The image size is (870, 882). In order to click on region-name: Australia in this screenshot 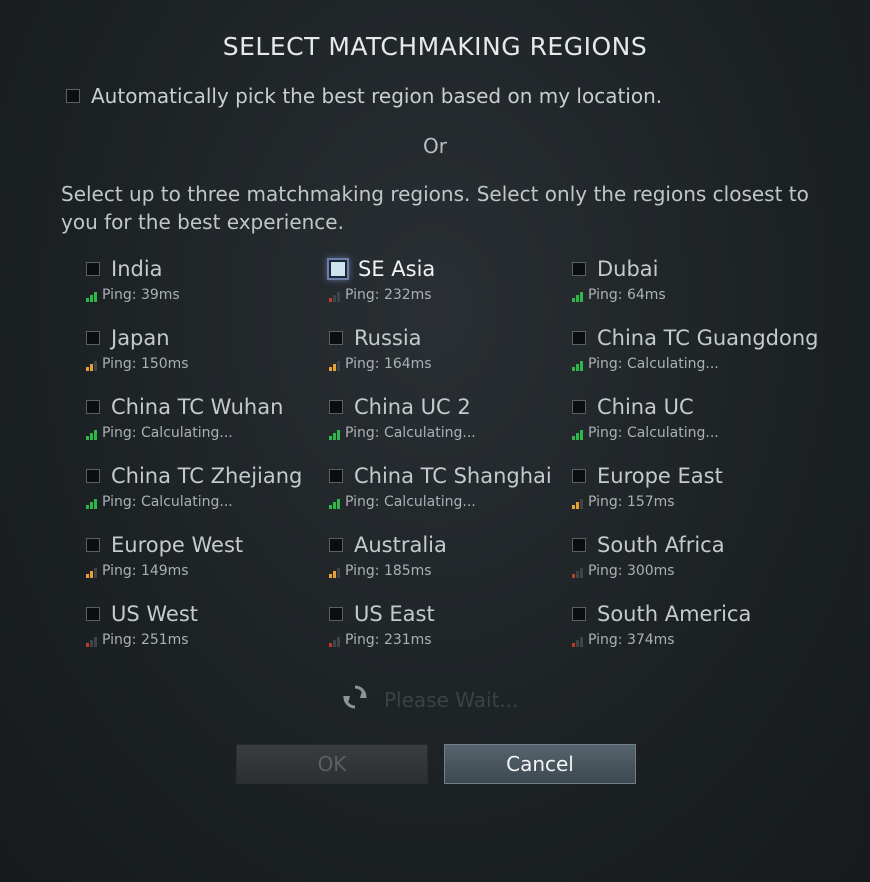, I will do `click(400, 545)`.